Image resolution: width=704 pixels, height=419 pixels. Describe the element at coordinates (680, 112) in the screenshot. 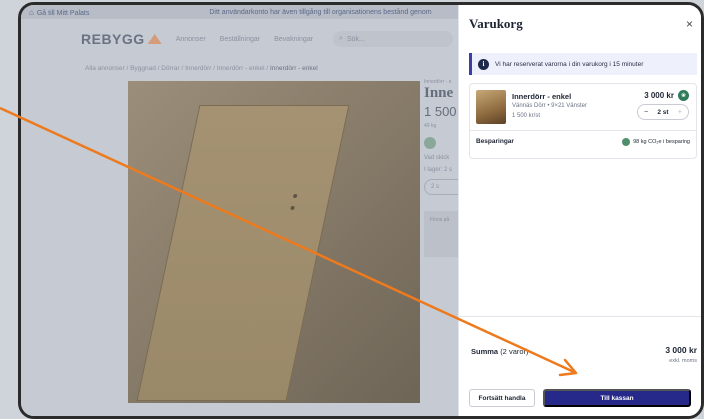

I see `plus-button: +` at that location.